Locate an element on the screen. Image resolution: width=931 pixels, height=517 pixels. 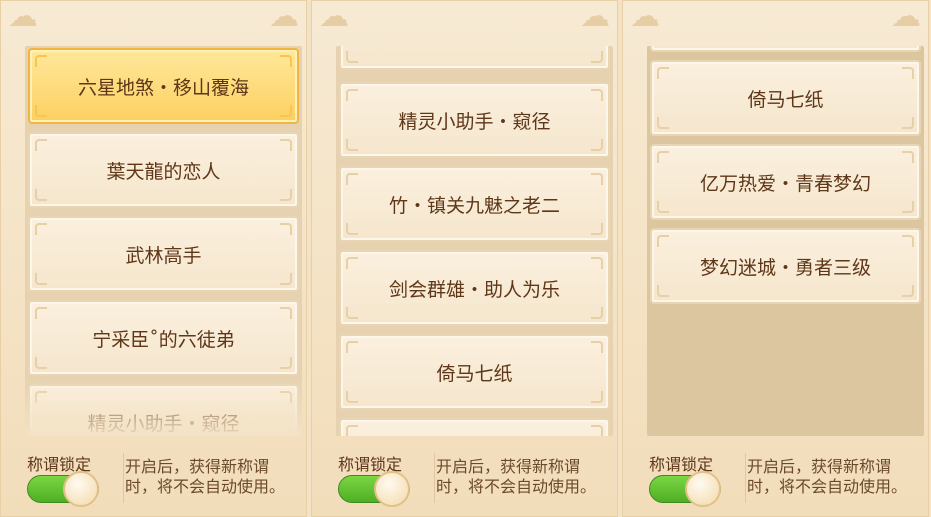
title-item-label: 葉天龍的恋人 is located at coordinates (163, 171).